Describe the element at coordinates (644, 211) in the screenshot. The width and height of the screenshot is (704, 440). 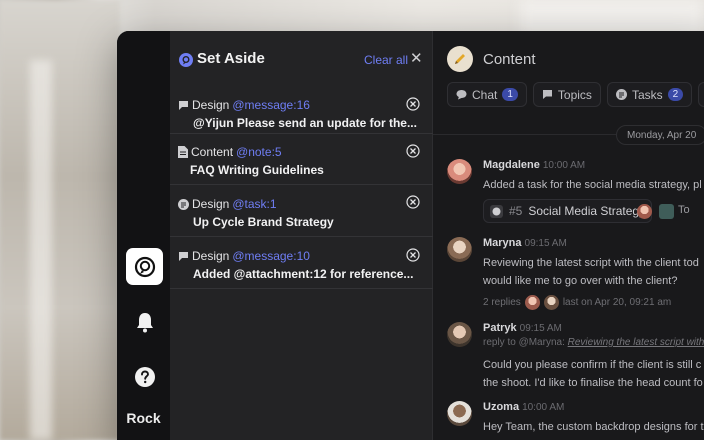
I see `assignee-avatar` at that location.